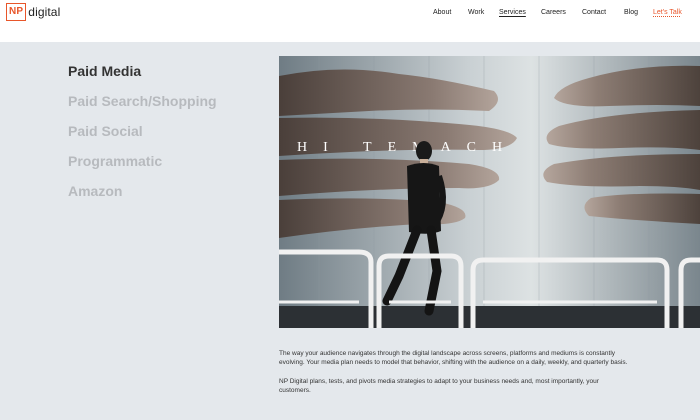 This screenshot has width=700, height=420. Describe the element at coordinates (489, 317) in the screenshot. I see `sidewalk` at that location.